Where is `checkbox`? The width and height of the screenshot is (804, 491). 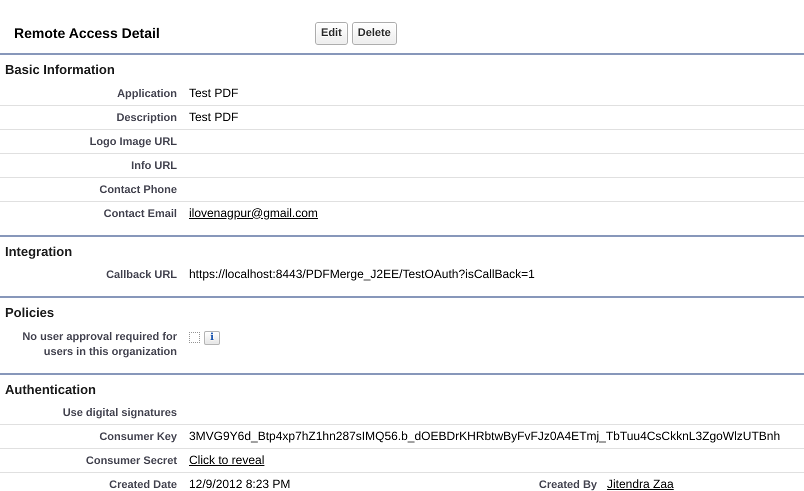 checkbox is located at coordinates (194, 337).